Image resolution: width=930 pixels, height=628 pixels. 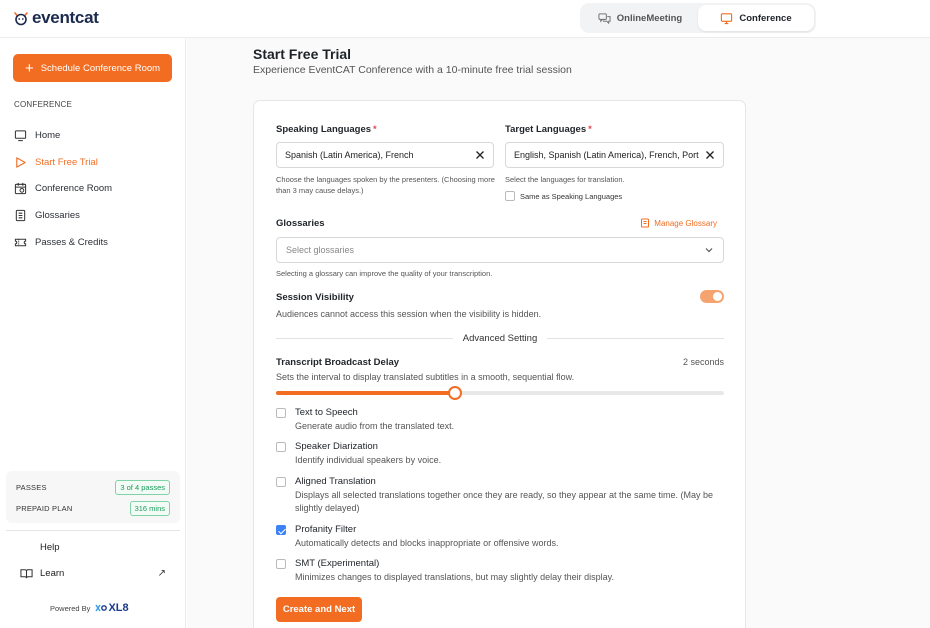 I want to click on advanced-setting-divider: Advanced Setting, so click(x=500, y=338).